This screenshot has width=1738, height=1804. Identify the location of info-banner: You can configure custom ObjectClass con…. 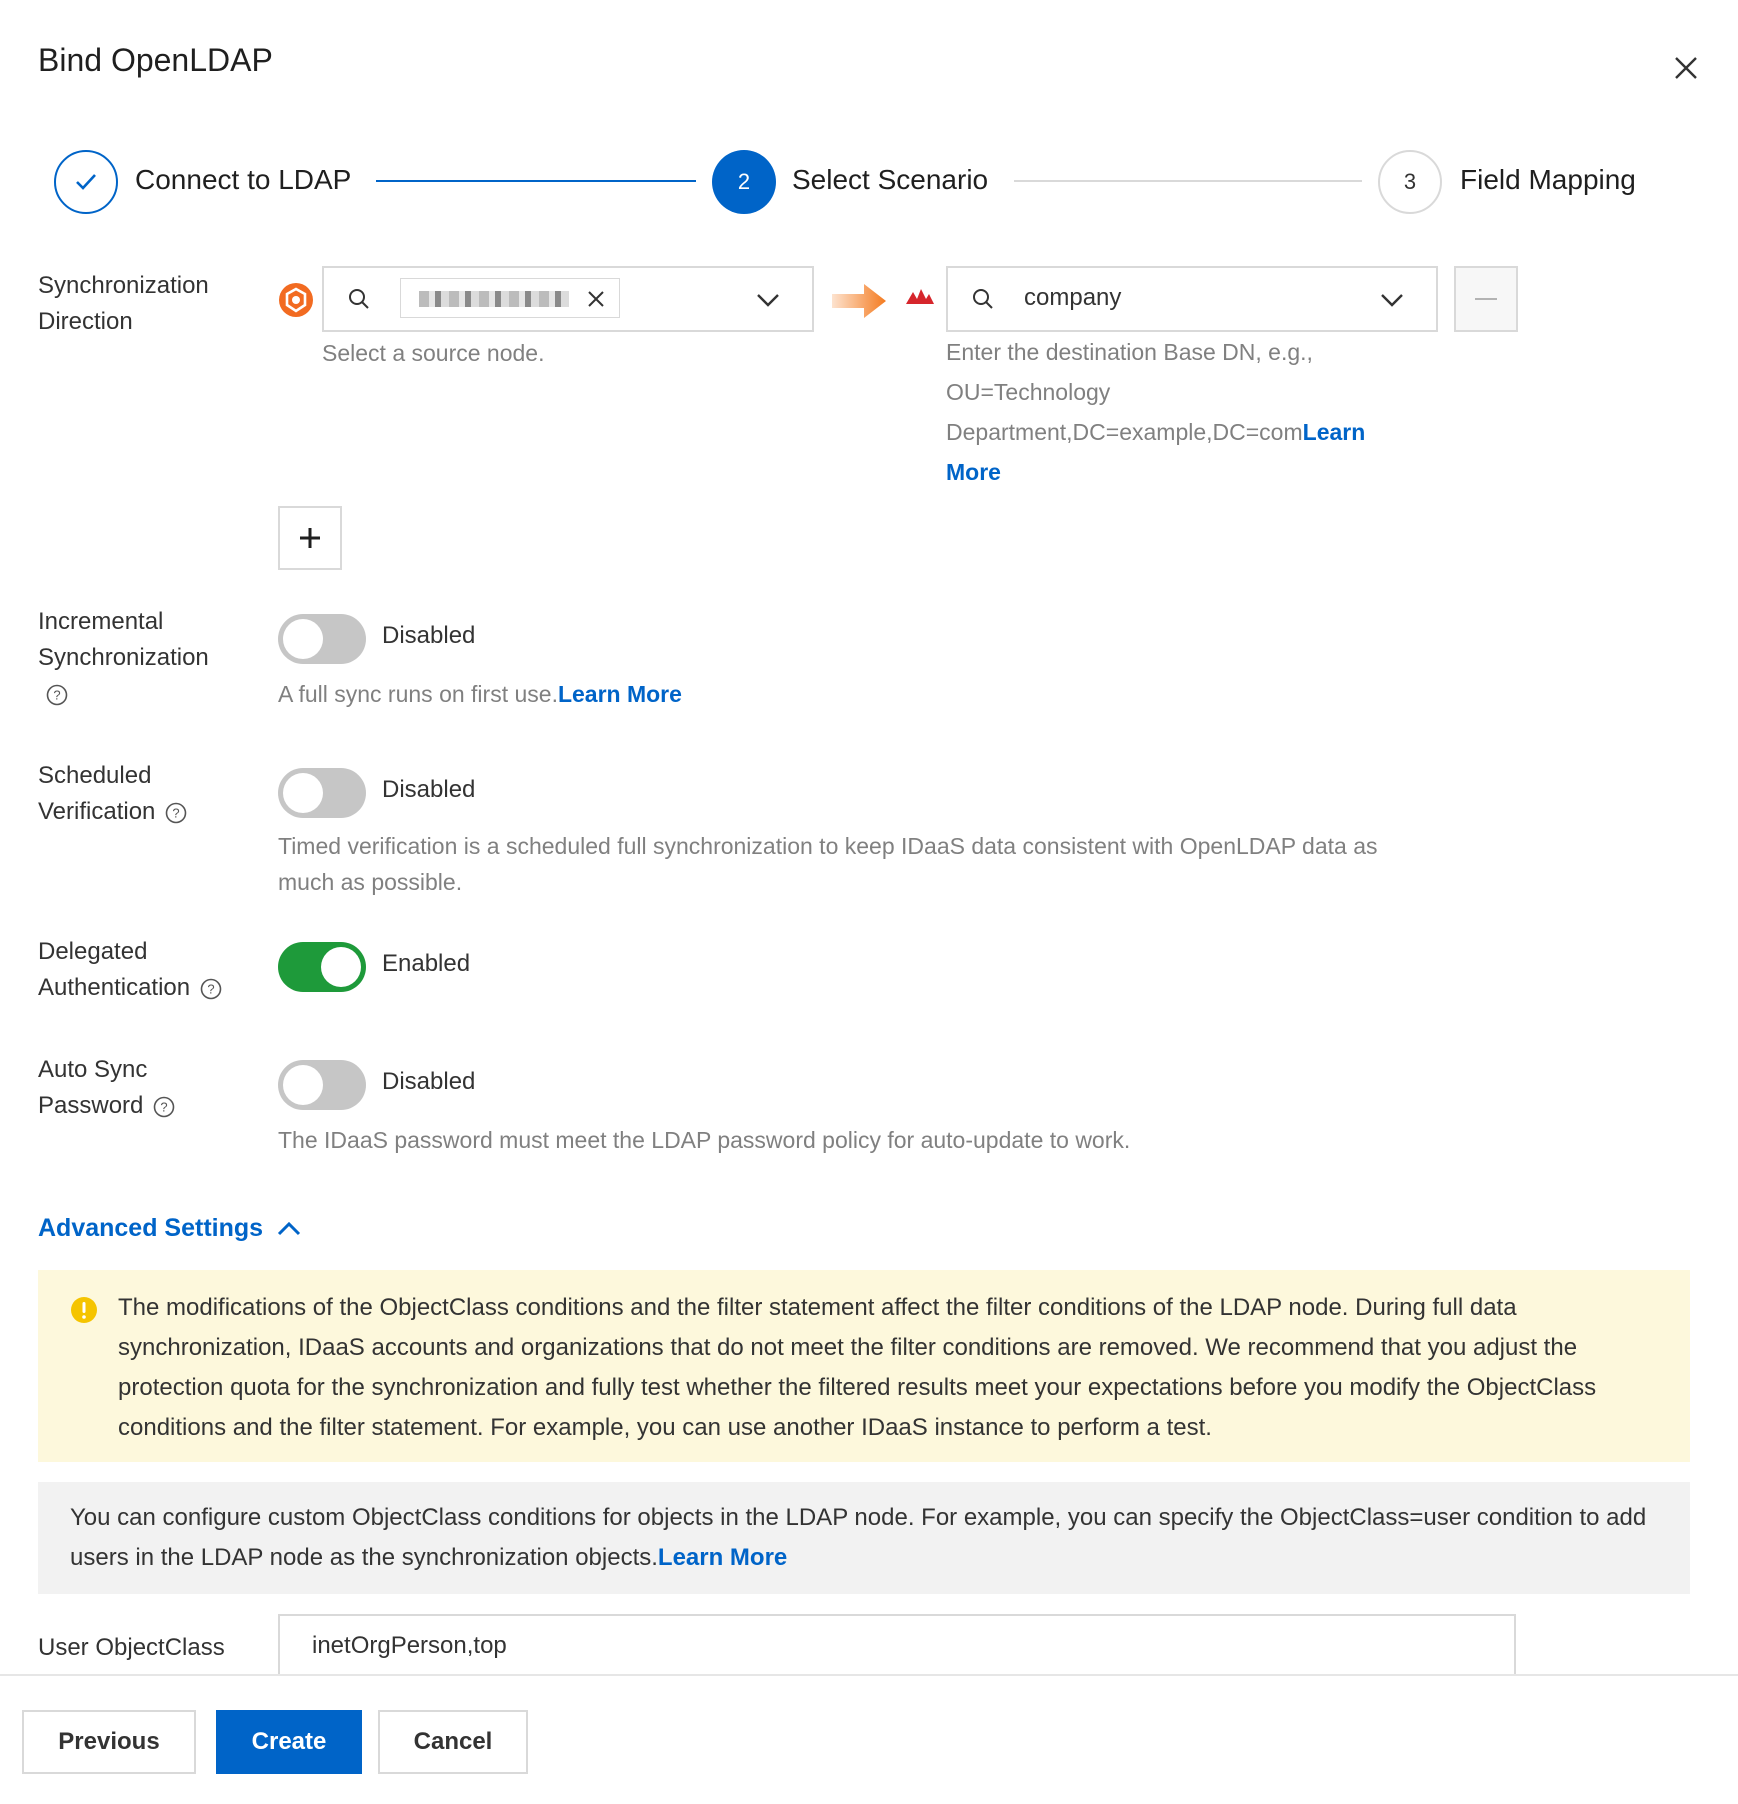
(864, 1538).